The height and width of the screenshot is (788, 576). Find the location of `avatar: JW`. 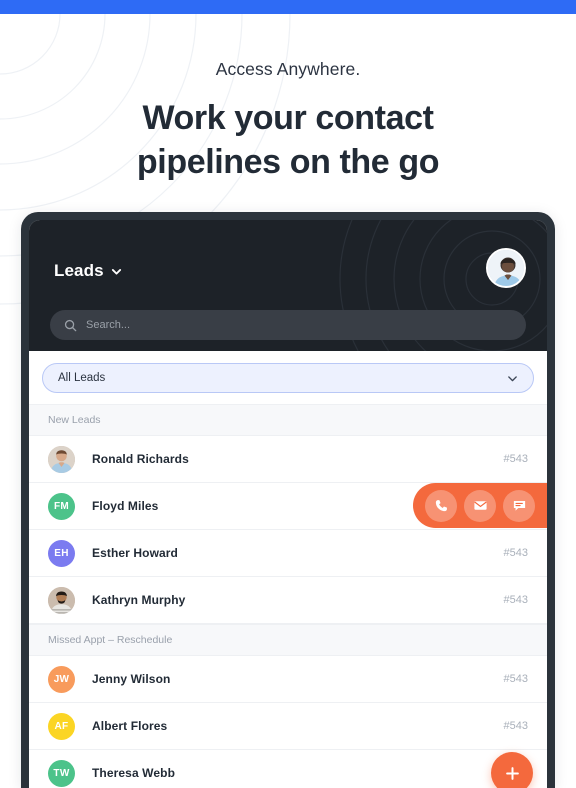

avatar: JW is located at coordinates (61, 679).